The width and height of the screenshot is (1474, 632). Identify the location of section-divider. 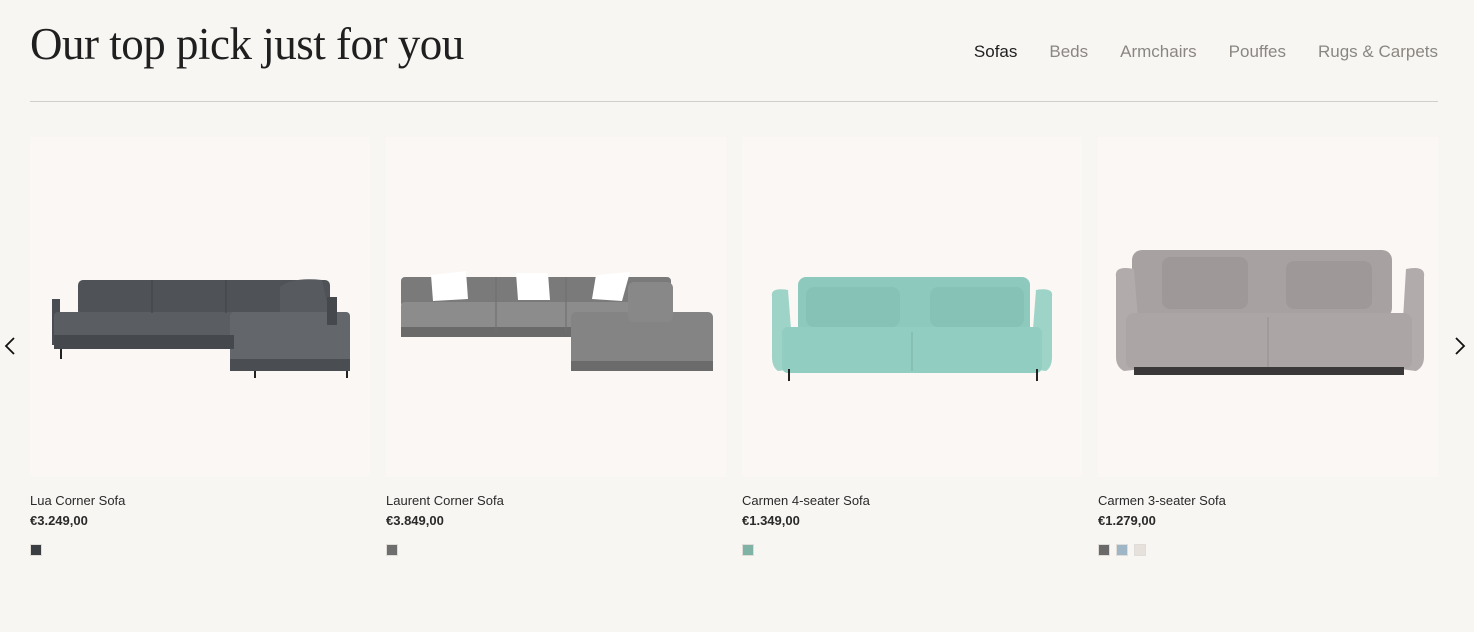
(734, 101).